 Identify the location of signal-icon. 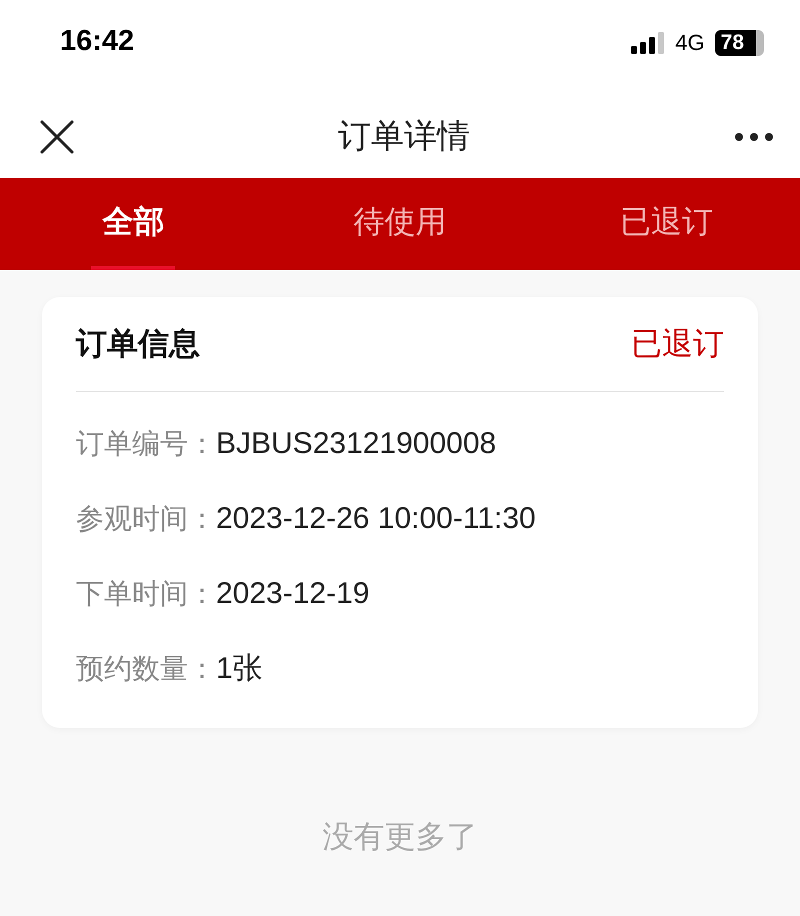
(648, 43).